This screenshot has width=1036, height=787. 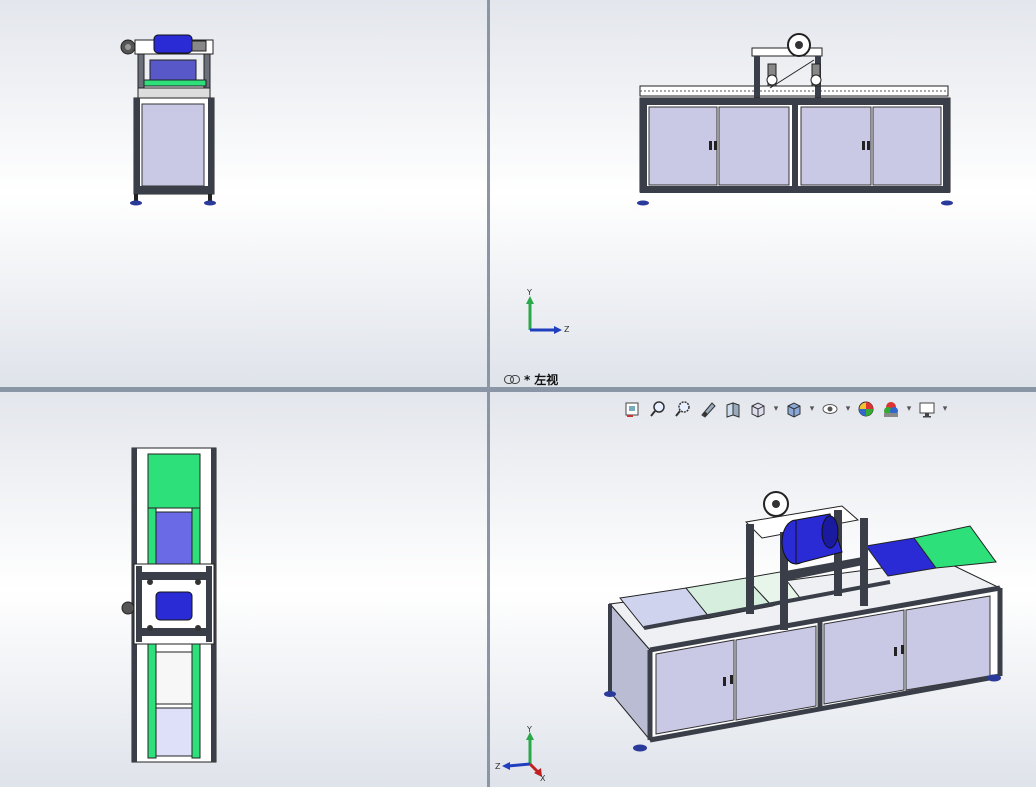 I want to click on view-modified-marker: *, so click(x=527, y=379).